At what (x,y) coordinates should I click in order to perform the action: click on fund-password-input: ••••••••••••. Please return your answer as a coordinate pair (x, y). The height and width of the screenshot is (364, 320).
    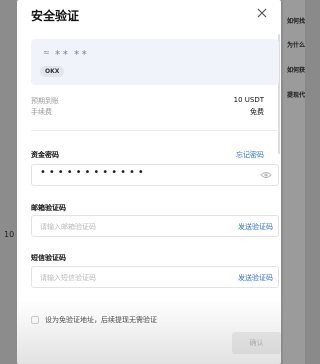
    Looking at the image, I should click on (155, 175).